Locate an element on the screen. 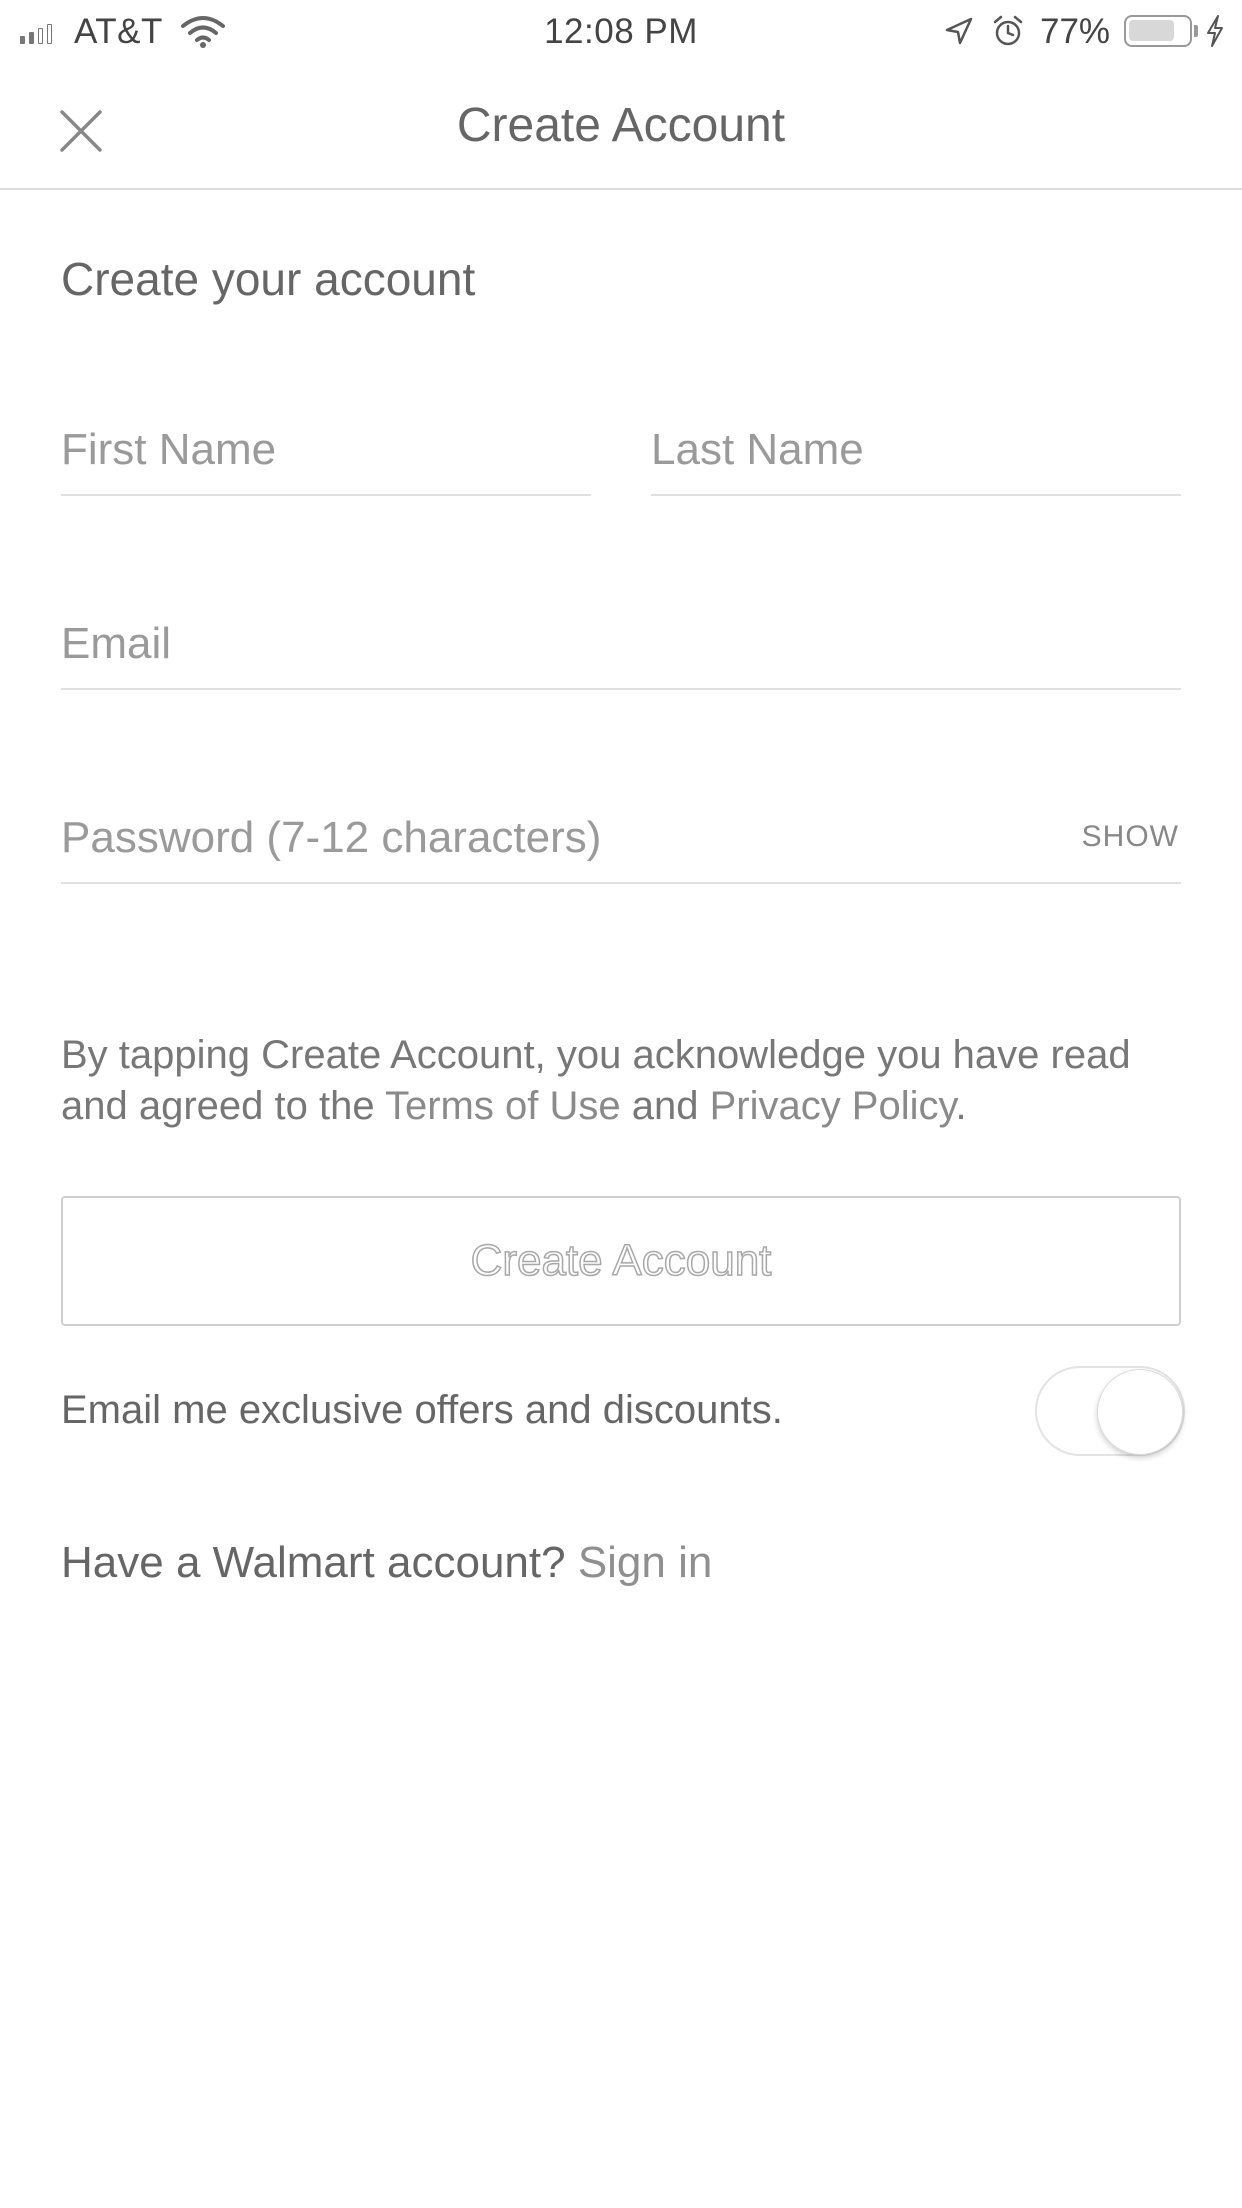 Image resolution: width=1242 pixels, height=2208 pixels. first-name-field-container is located at coordinates (326, 451).